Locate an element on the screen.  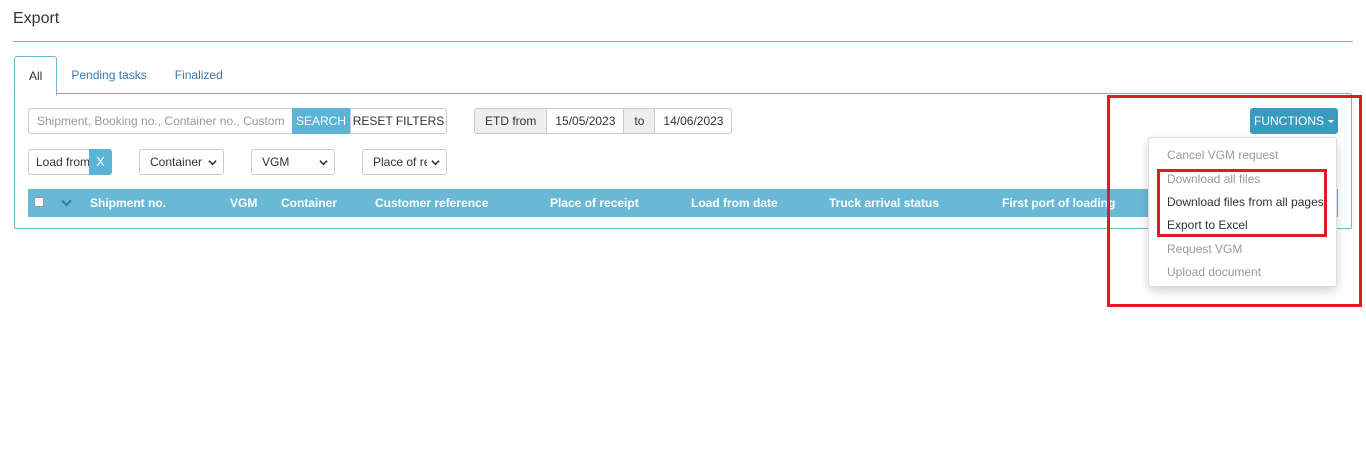
menu-item-export-to-excel: Export to Excel is located at coordinates (1207, 225).